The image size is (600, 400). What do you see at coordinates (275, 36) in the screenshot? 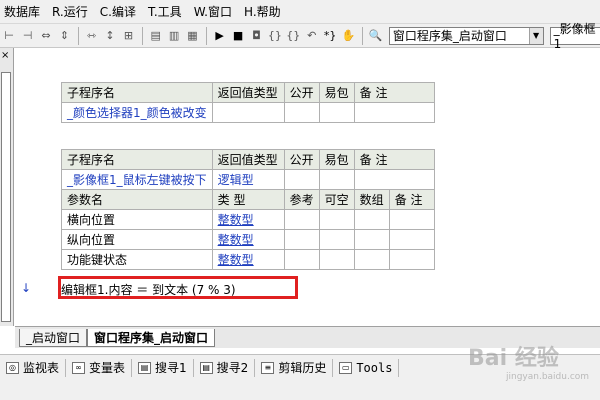
I see `step-into-icon: {}` at bounding box center [275, 36].